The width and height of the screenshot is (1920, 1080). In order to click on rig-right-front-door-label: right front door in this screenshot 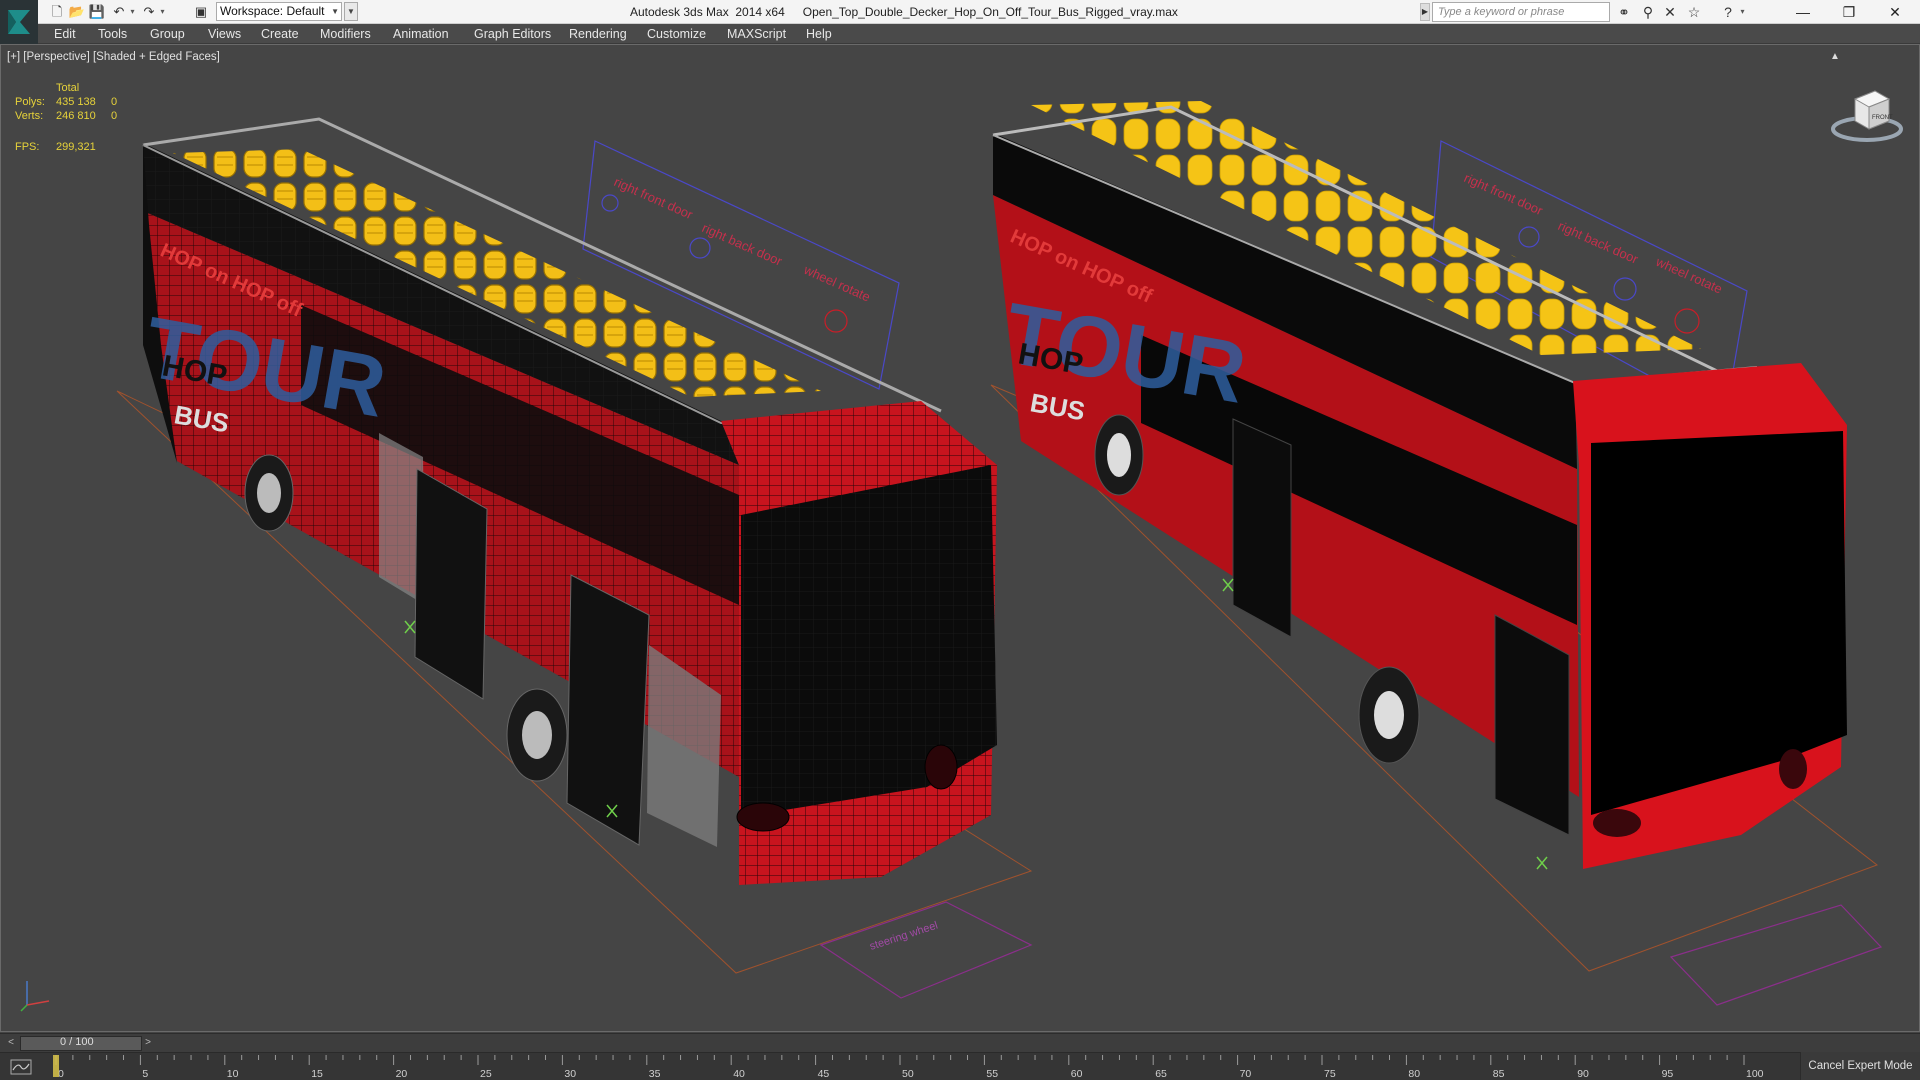, I will do `click(654, 198)`.